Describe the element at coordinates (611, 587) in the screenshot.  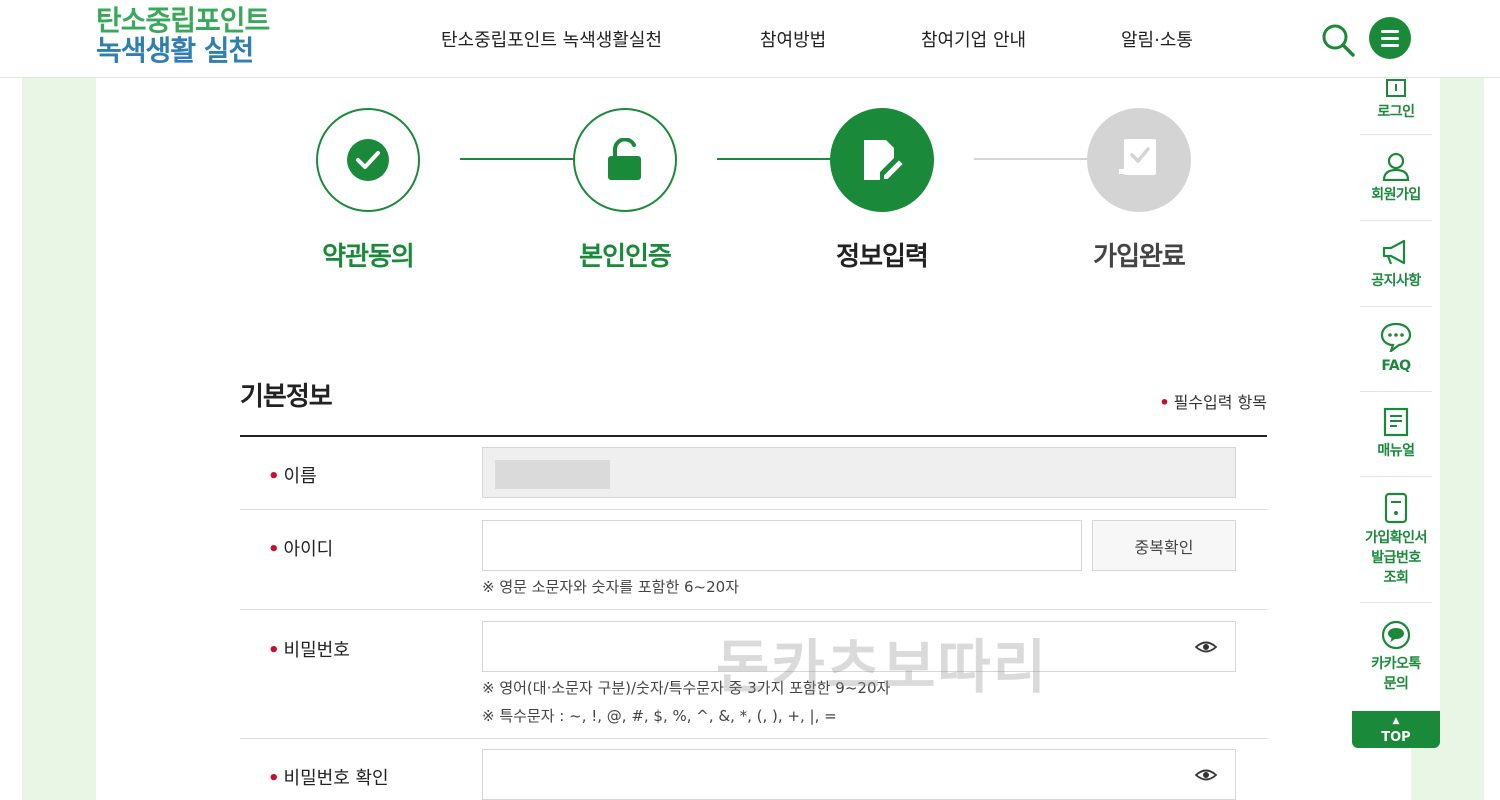
I see `id-hint: ※ 영문 소문자와 숫자를 포함한 6~20자` at that location.